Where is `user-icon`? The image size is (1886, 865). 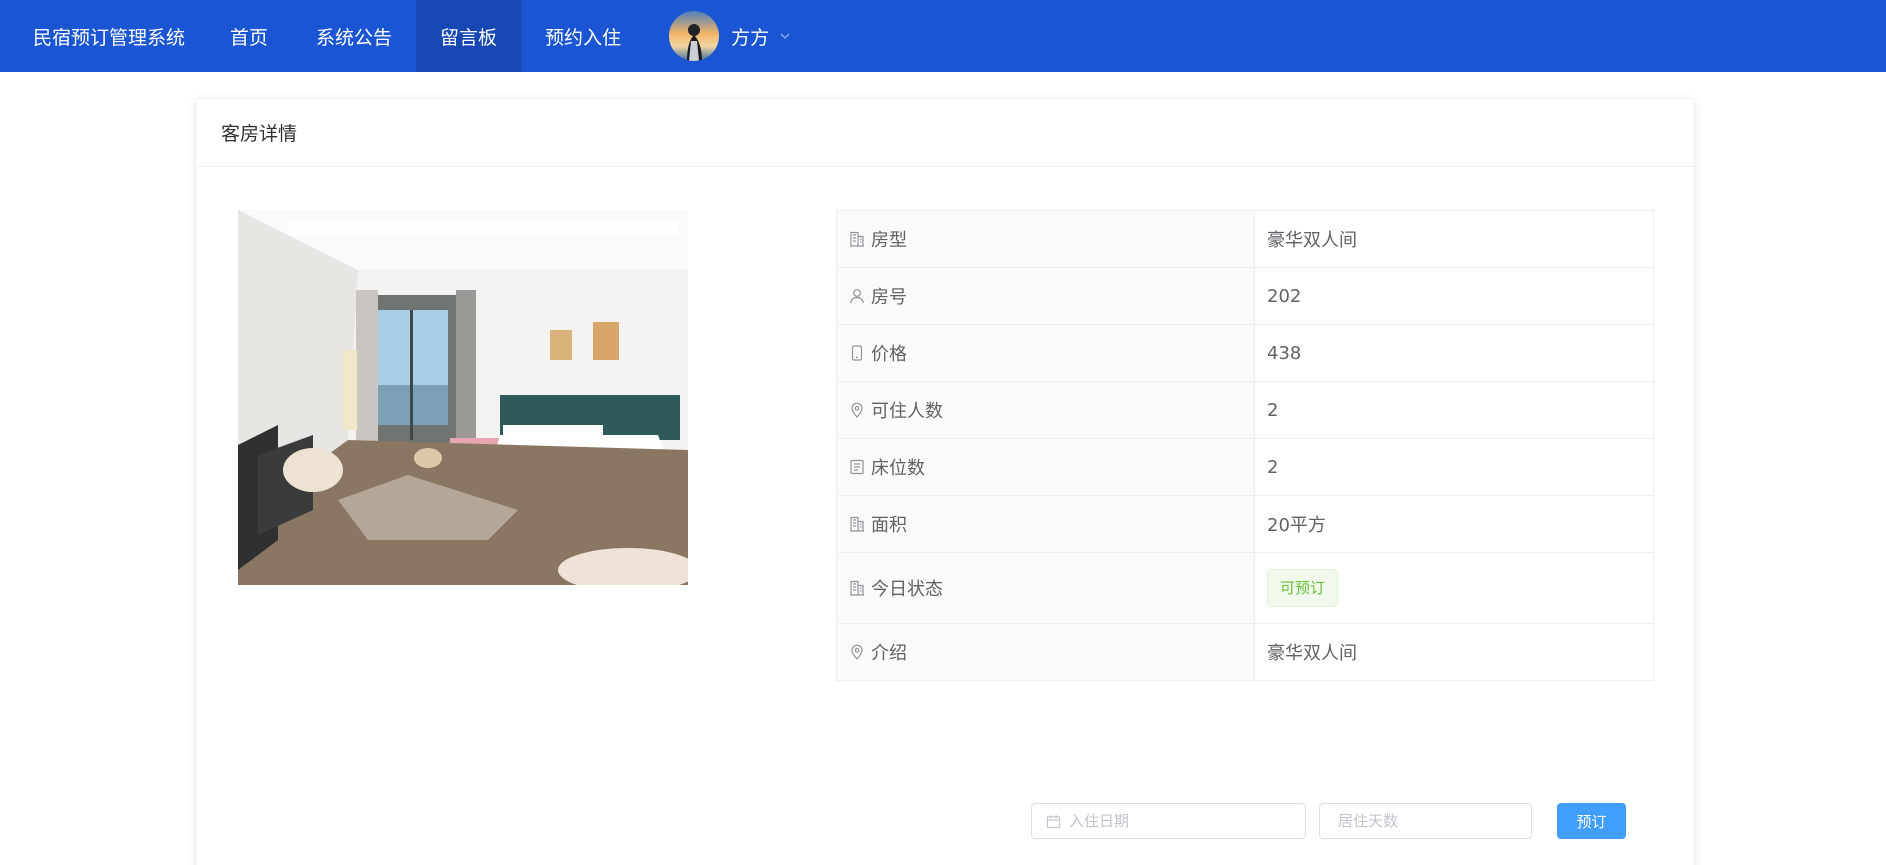
user-icon is located at coordinates (857, 296).